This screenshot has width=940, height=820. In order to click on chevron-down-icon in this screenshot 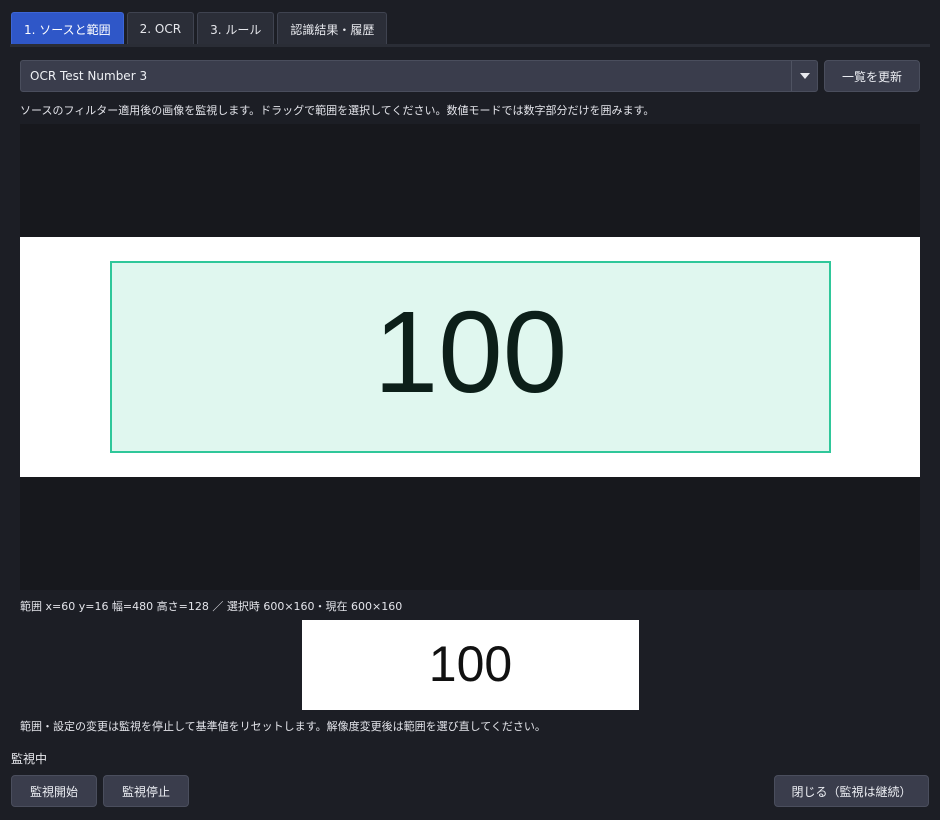, I will do `click(804, 76)`.